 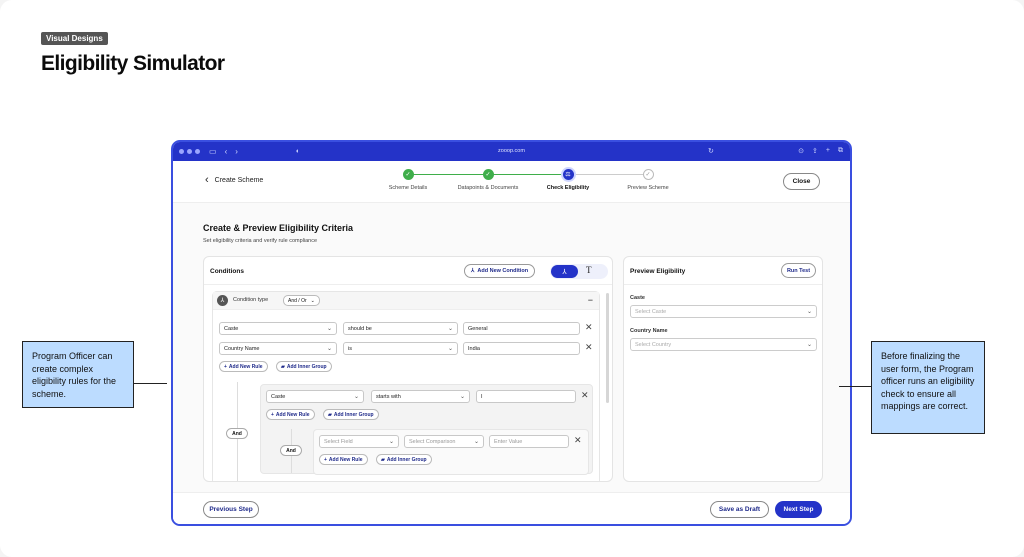 I want to click on page-title: Eligibility Simulator, so click(x=133, y=63).